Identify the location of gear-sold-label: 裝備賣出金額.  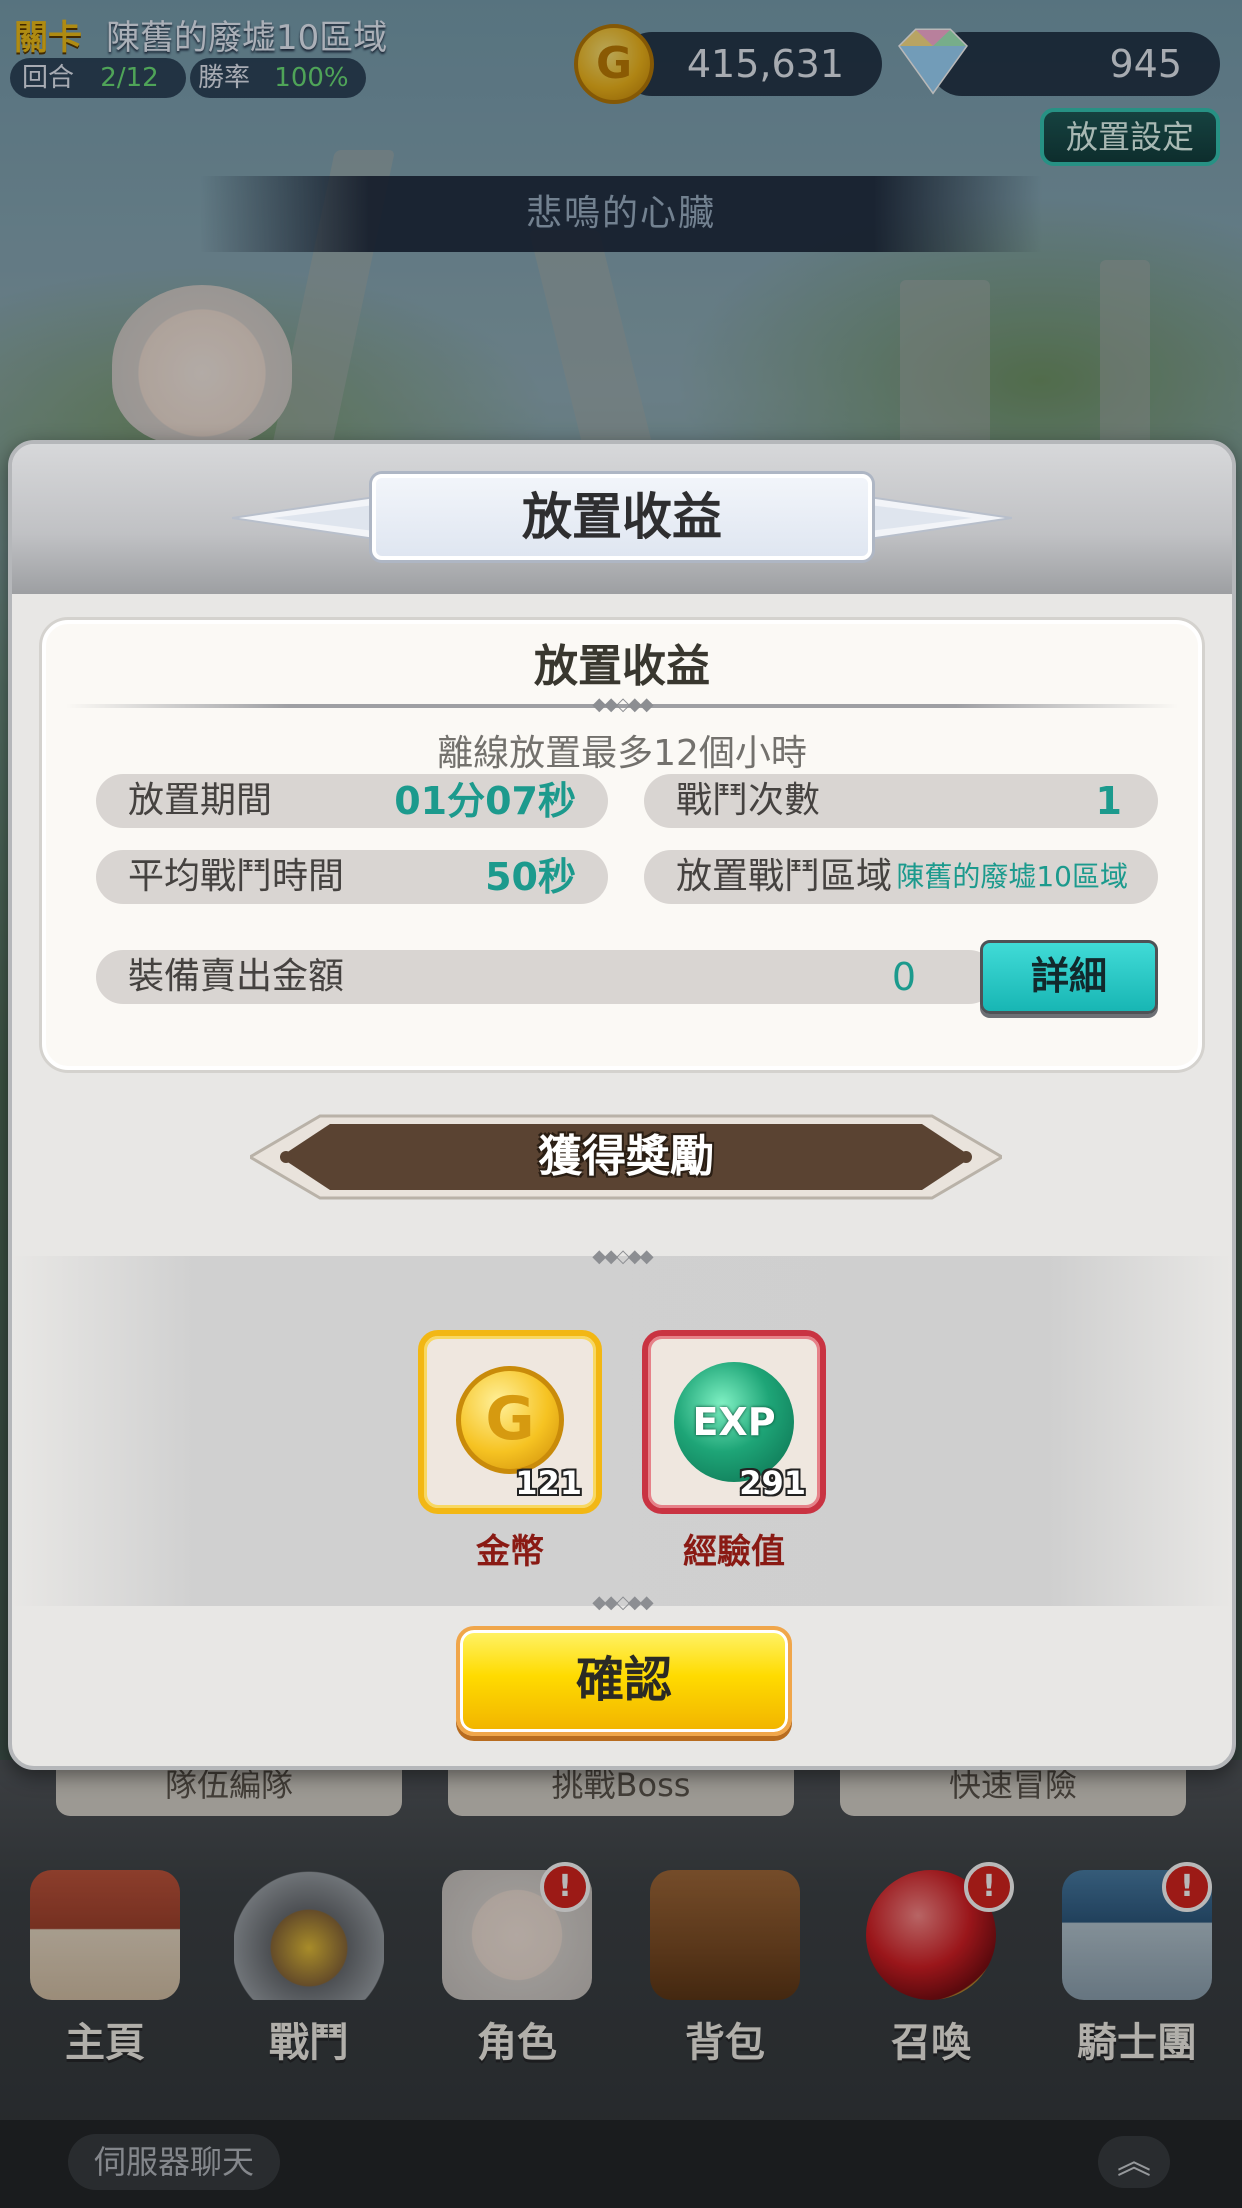
(236, 976).